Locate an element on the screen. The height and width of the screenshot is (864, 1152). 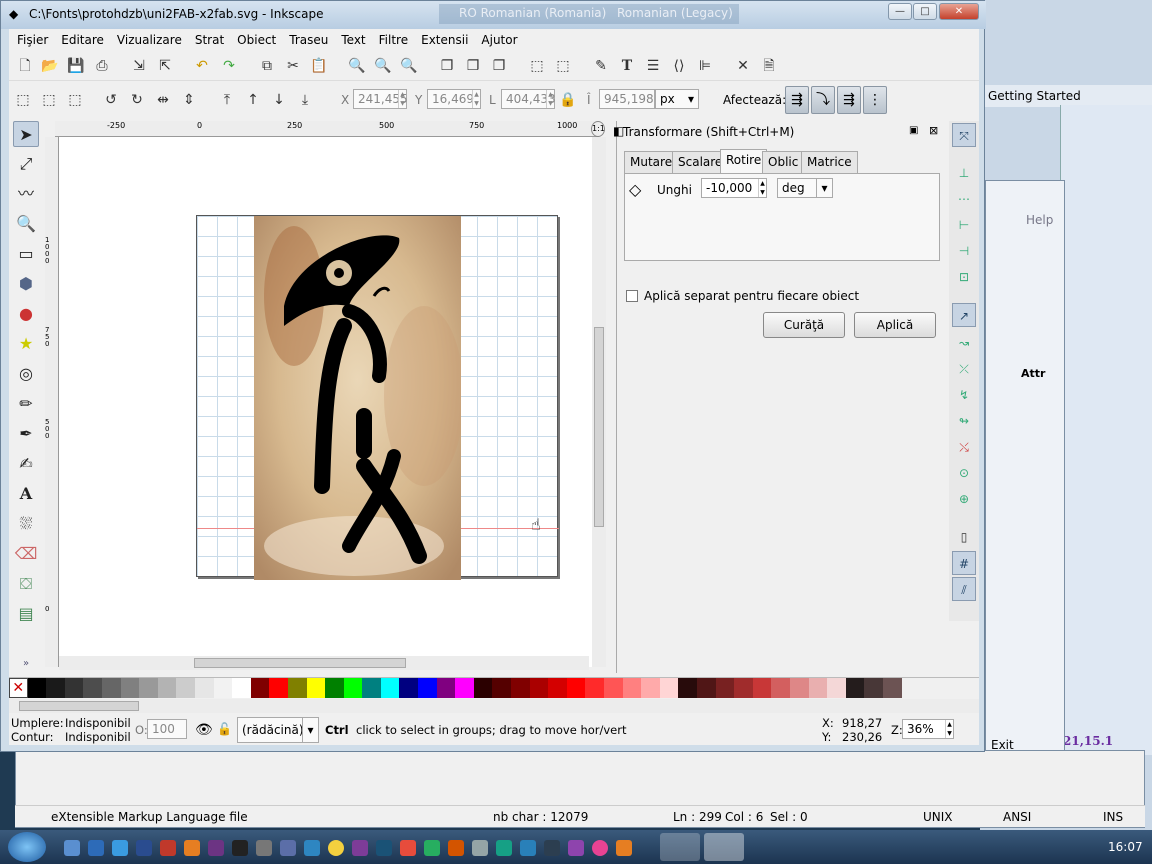
maximize-button: □ is located at coordinates (925, 11).